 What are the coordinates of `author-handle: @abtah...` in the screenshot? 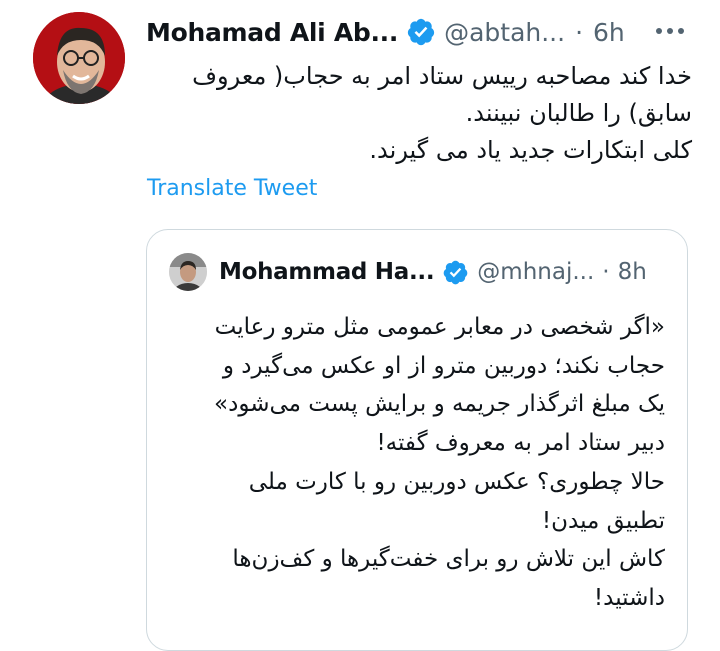 It's located at (504, 32).